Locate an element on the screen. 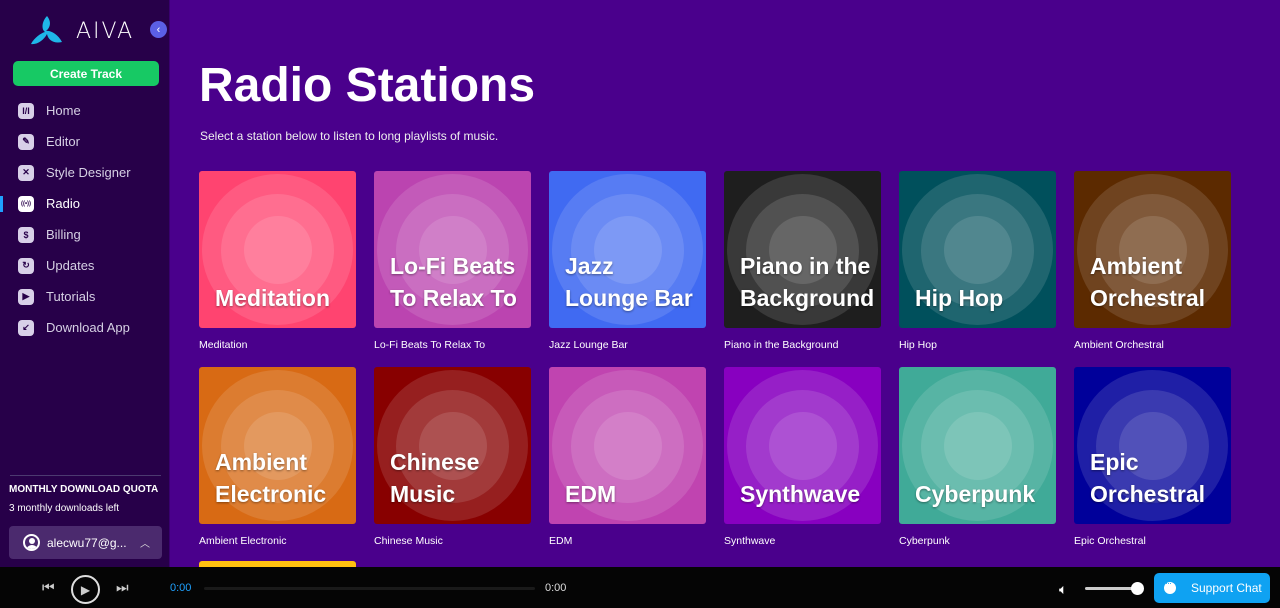 The height and width of the screenshot is (608, 1280). seek-bar is located at coordinates (369, 588).